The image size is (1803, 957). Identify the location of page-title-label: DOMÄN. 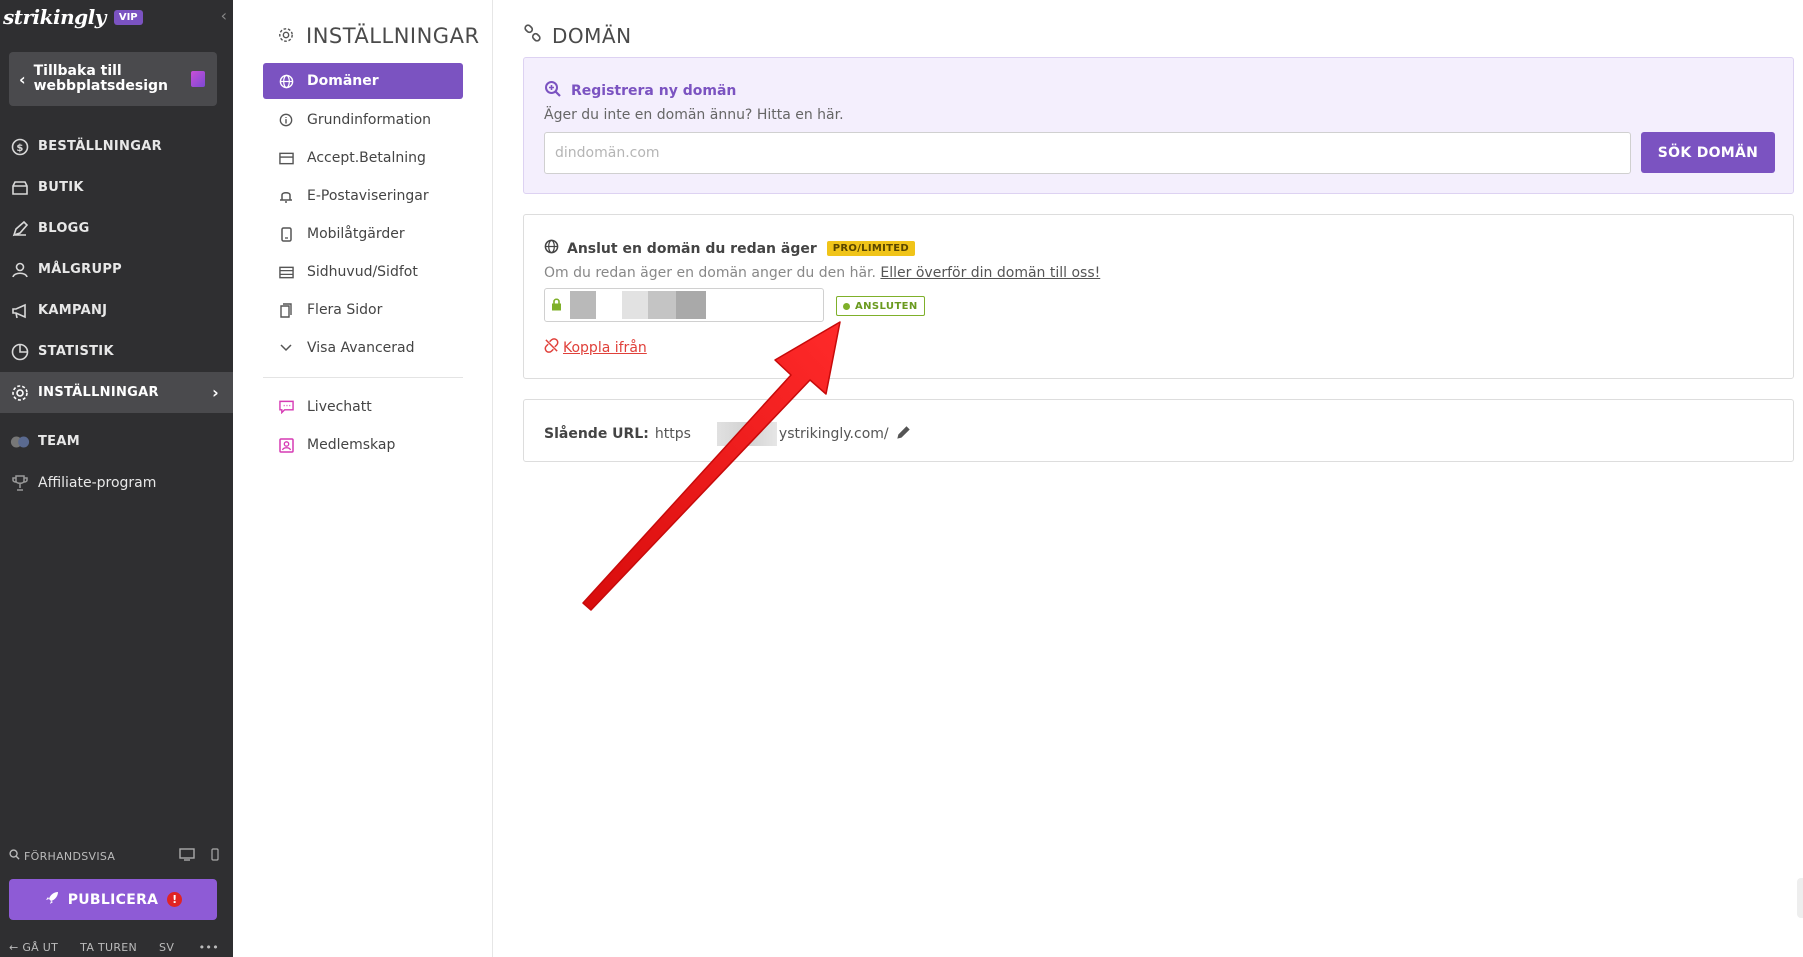
(592, 36).